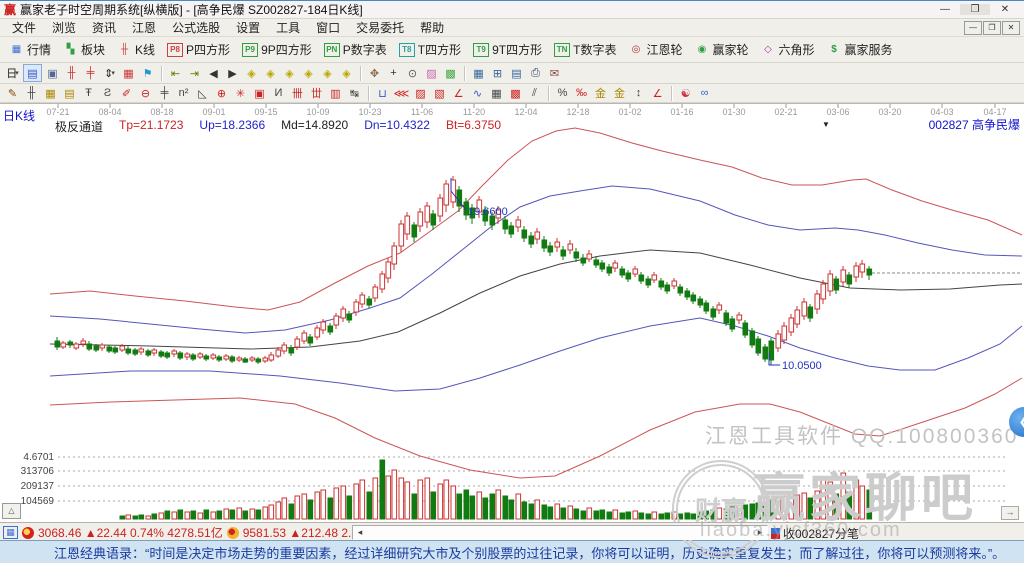 The image size is (1024, 563). What do you see at coordinates (585, 49) in the screenshot?
I see `t-table-button: TN T数字表` at bounding box center [585, 49].